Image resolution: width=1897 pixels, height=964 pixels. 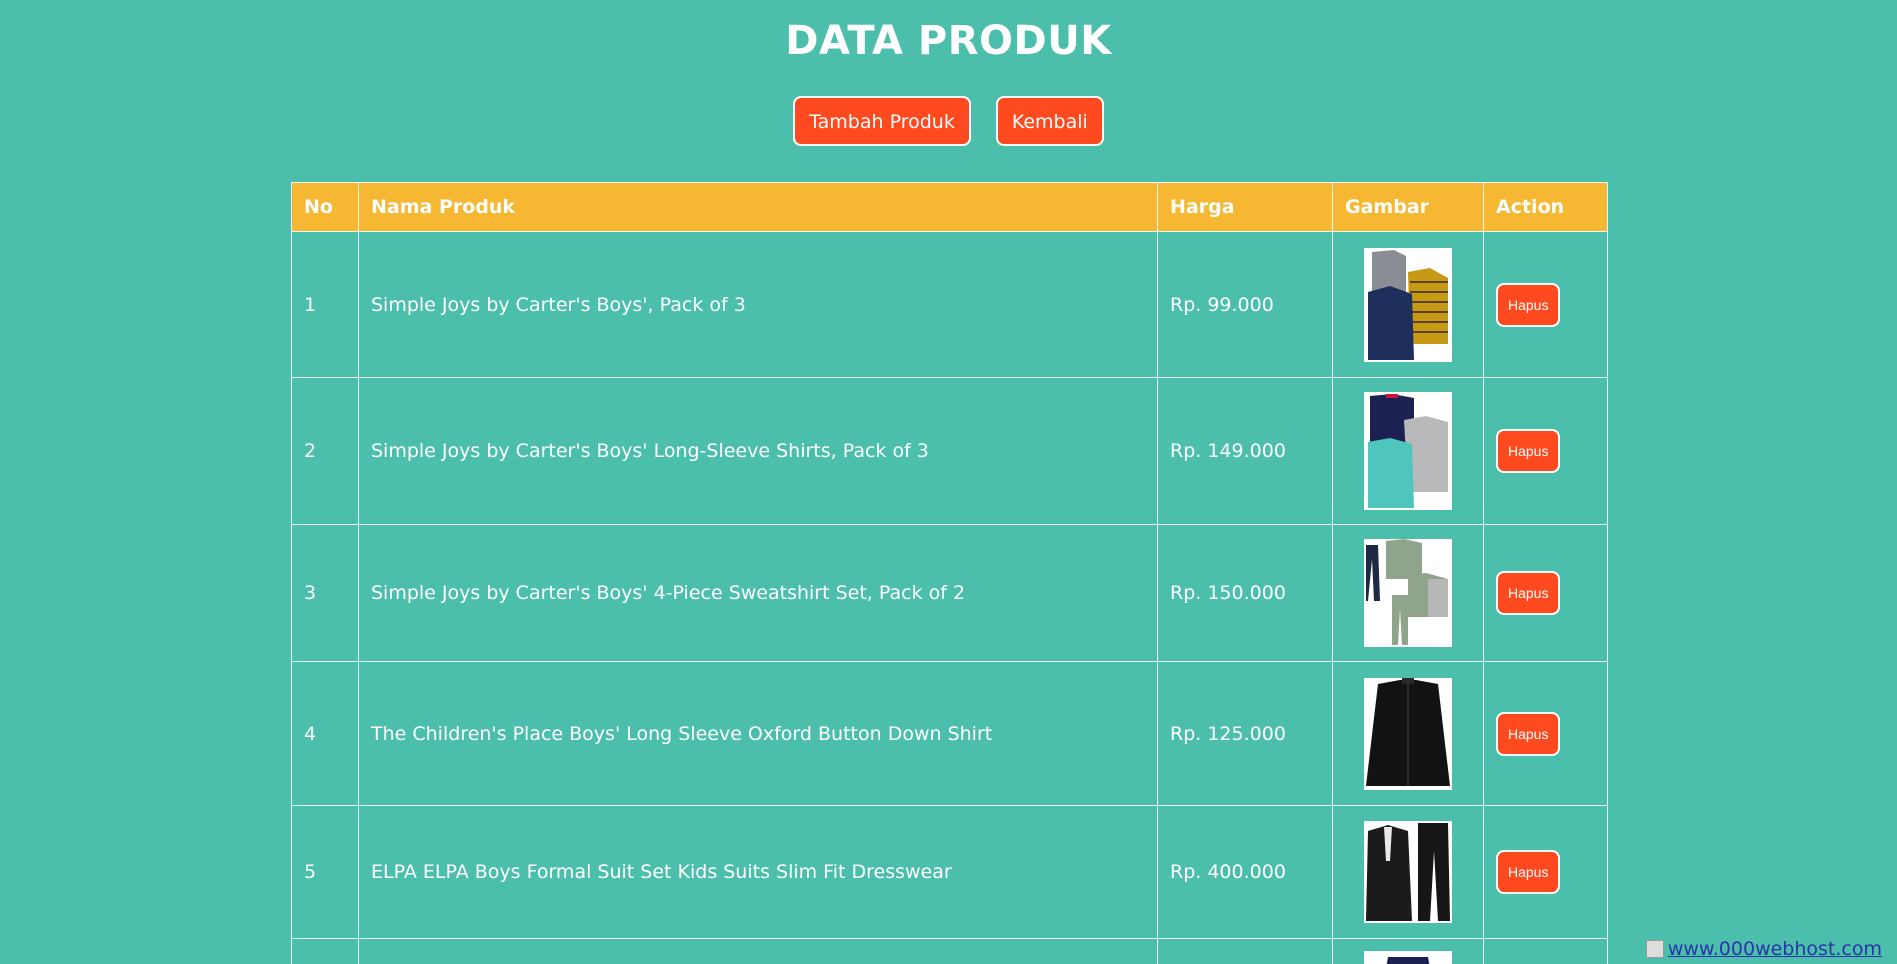 What do you see at coordinates (758, 951) in the screenshot?
I see `product-name-partial` at bounding box center [758, 951].